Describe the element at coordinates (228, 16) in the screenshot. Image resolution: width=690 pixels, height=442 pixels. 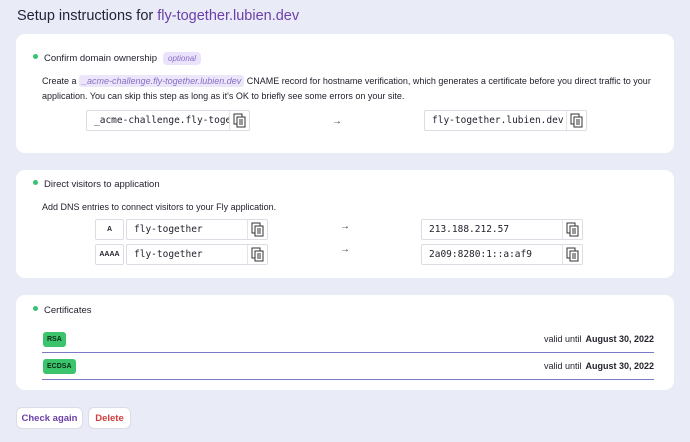
I see `page-title-domain: fly-together.lubien.dev` at that location.